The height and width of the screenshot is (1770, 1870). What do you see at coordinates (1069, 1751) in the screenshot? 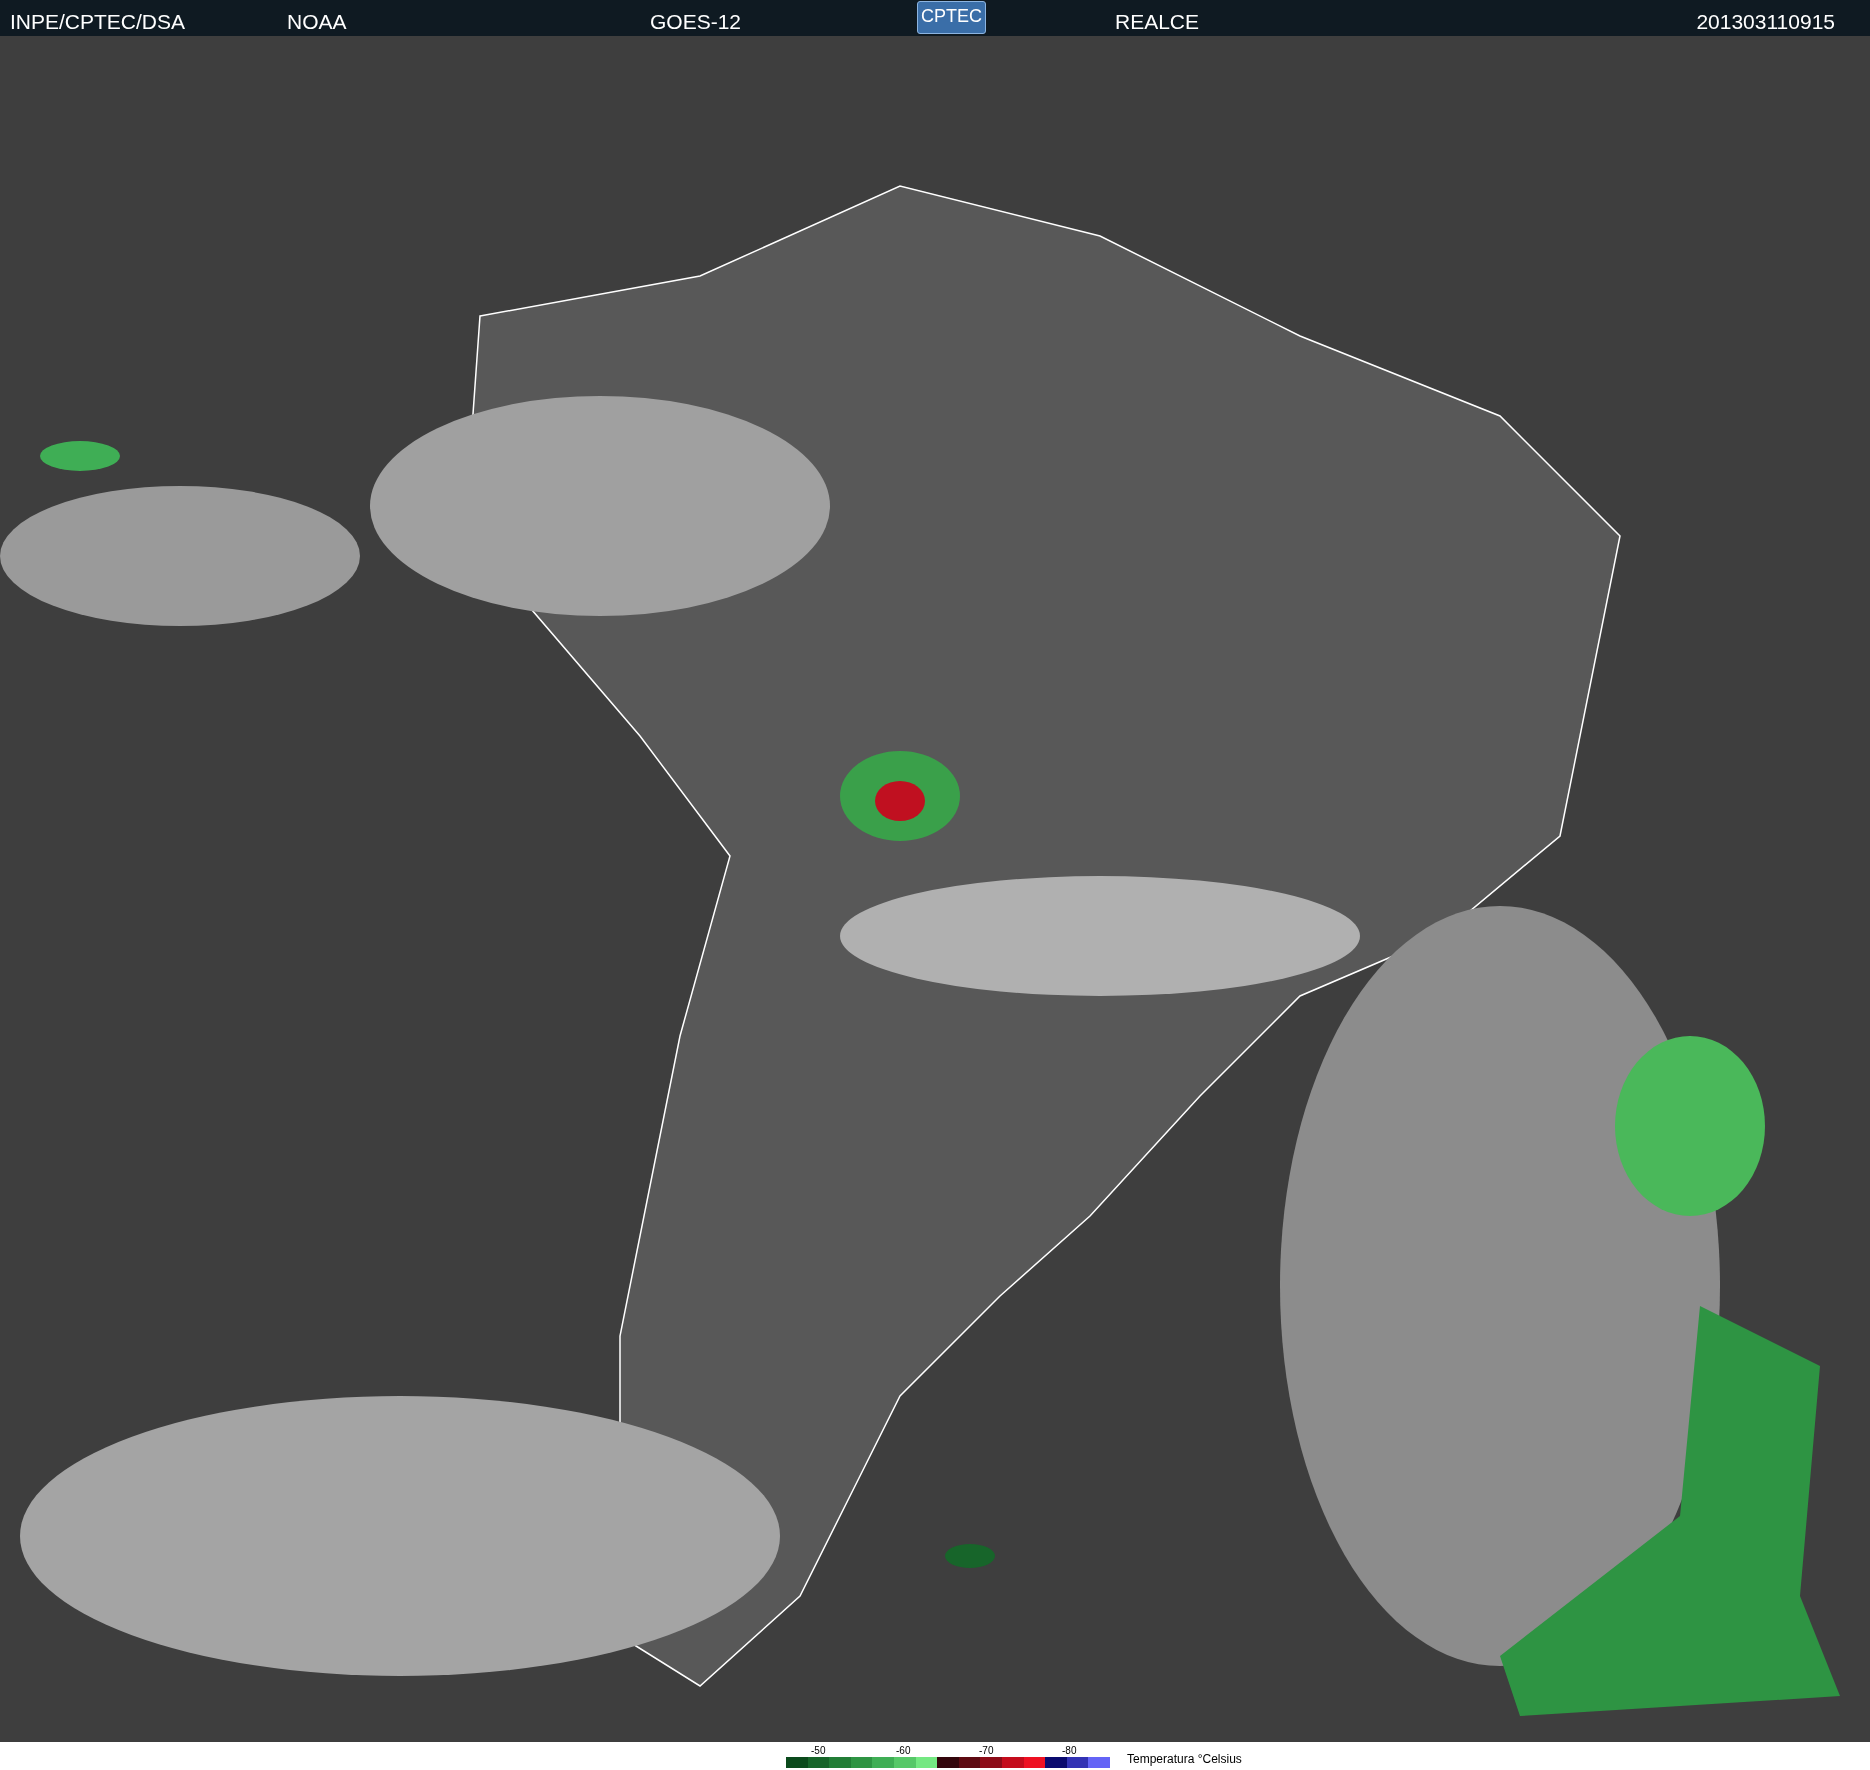
I see `legend-tick-label: -80` at bounding box center [1069, 1751].